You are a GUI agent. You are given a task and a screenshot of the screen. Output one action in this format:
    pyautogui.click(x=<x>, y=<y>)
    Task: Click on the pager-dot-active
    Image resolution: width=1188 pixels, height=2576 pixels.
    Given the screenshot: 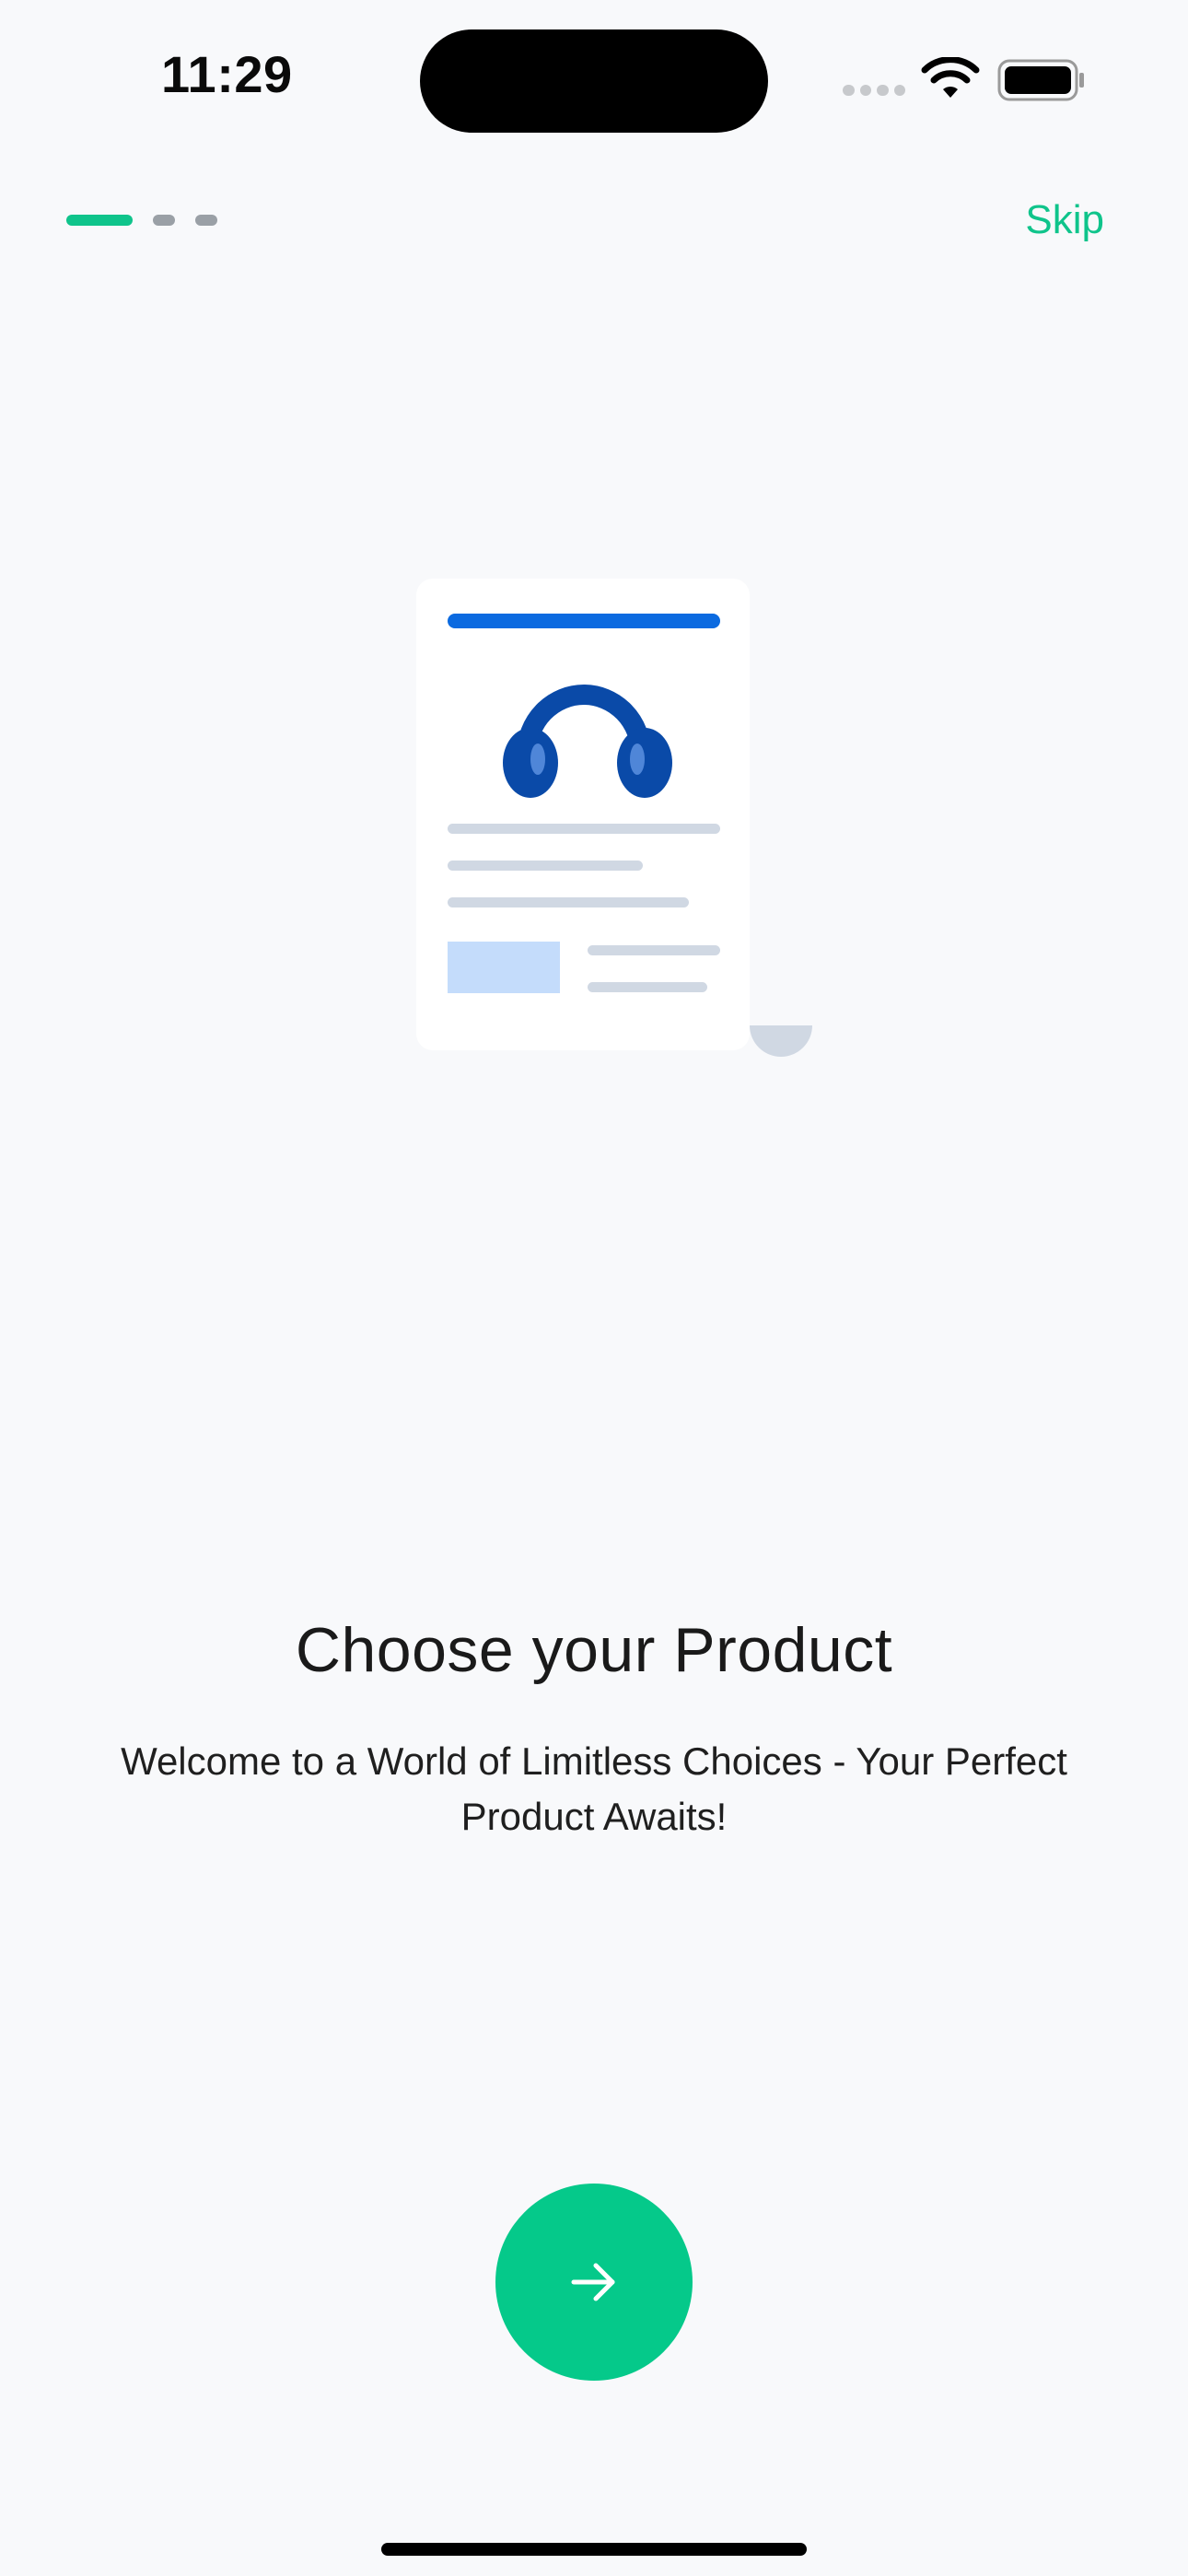 What is the action you would take?
    pyautogui.click(x=99, y=220)
    